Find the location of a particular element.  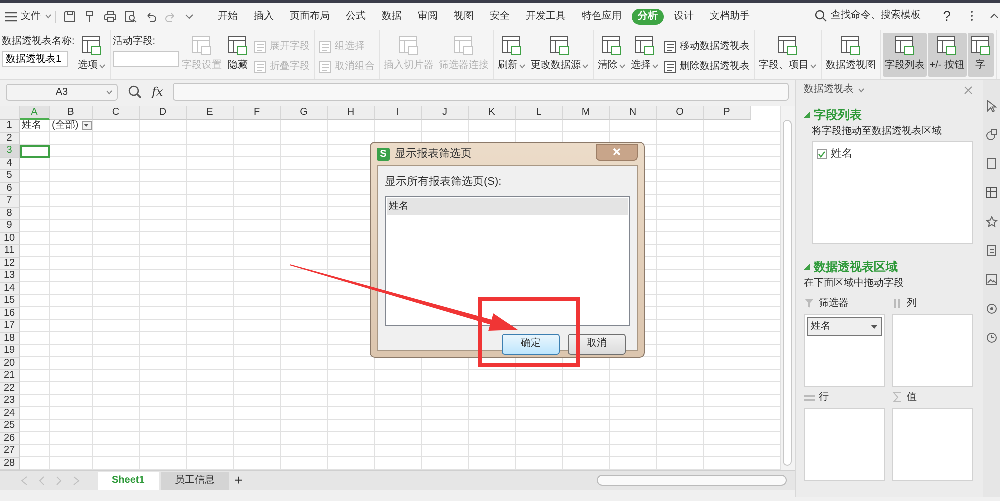

ribbon-button: +/- 按钮 is located at coordinates (947, 55).